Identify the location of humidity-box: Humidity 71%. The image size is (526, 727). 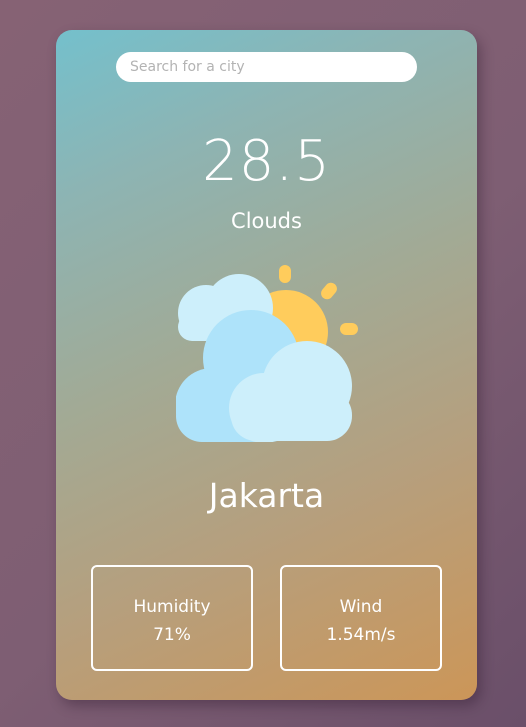
(172, 618).